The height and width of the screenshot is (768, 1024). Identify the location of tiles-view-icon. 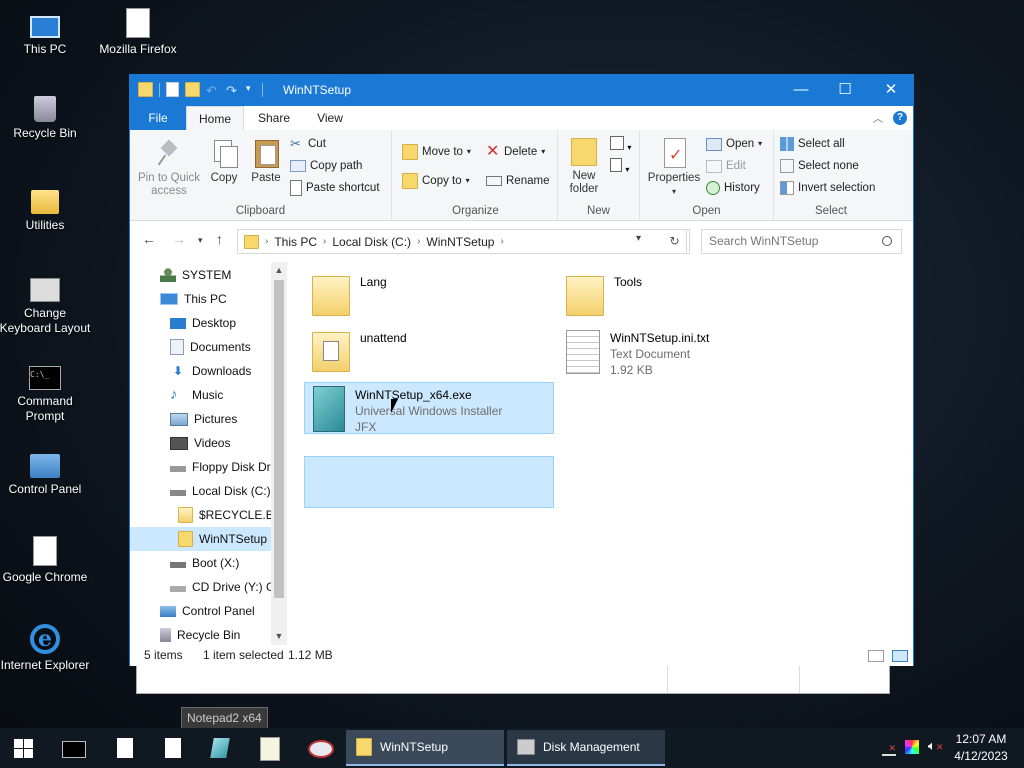
(900, 656).